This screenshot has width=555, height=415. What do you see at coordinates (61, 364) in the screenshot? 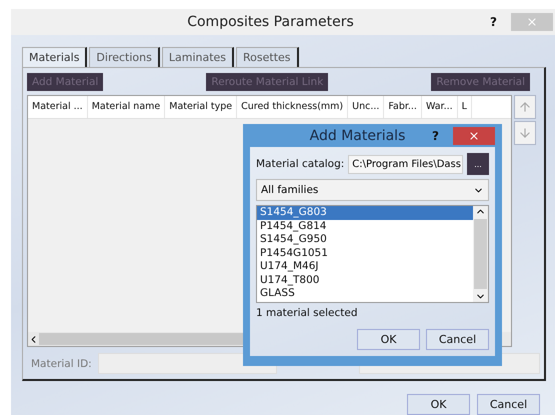
I see `material-id-label: Material ID:` at bounding box center [61, 364].